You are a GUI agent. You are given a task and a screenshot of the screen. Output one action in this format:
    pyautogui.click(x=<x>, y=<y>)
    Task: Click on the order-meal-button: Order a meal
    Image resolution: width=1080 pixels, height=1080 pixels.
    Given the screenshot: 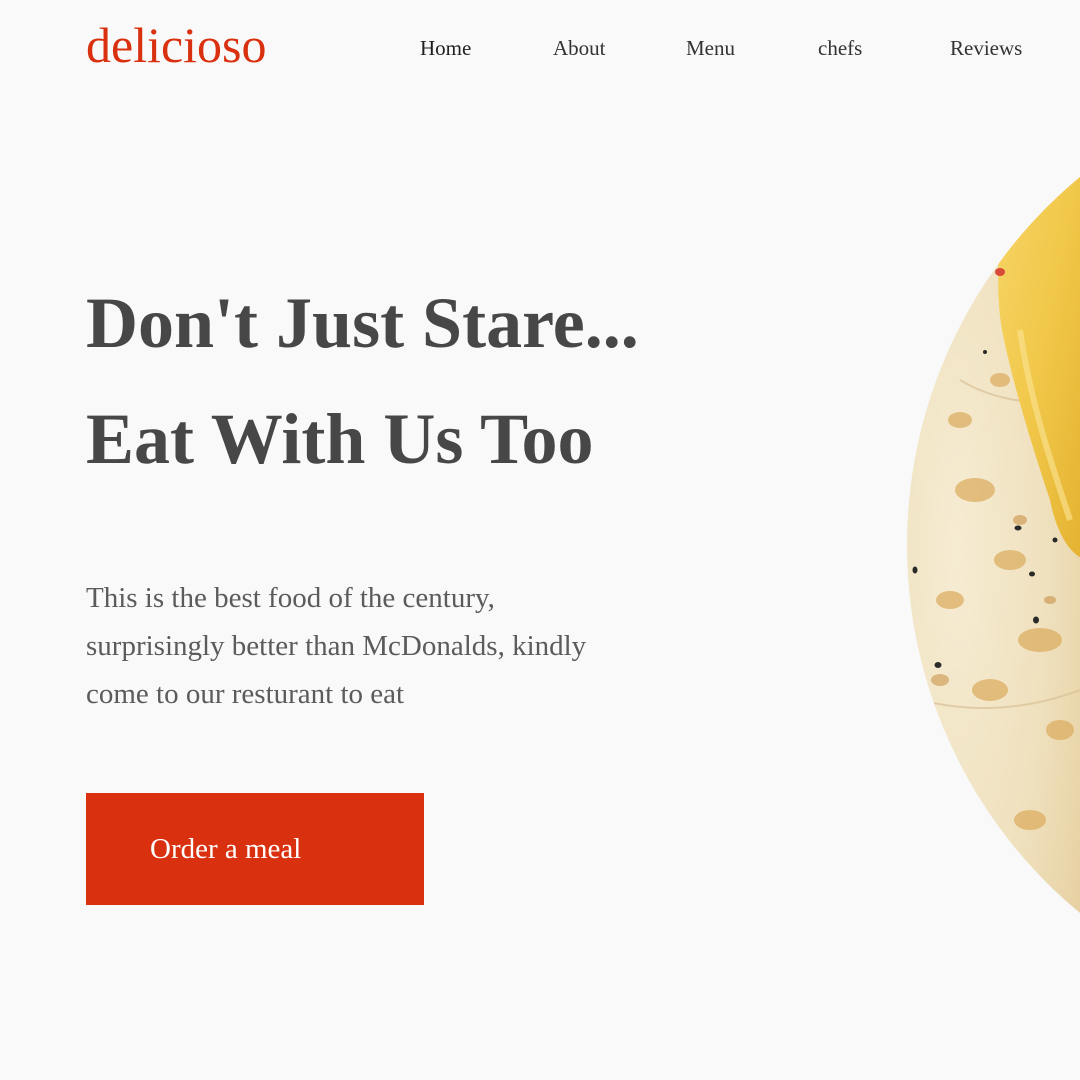 What is the action you would take?
    pyautogui.click(x=255, y=849)
    